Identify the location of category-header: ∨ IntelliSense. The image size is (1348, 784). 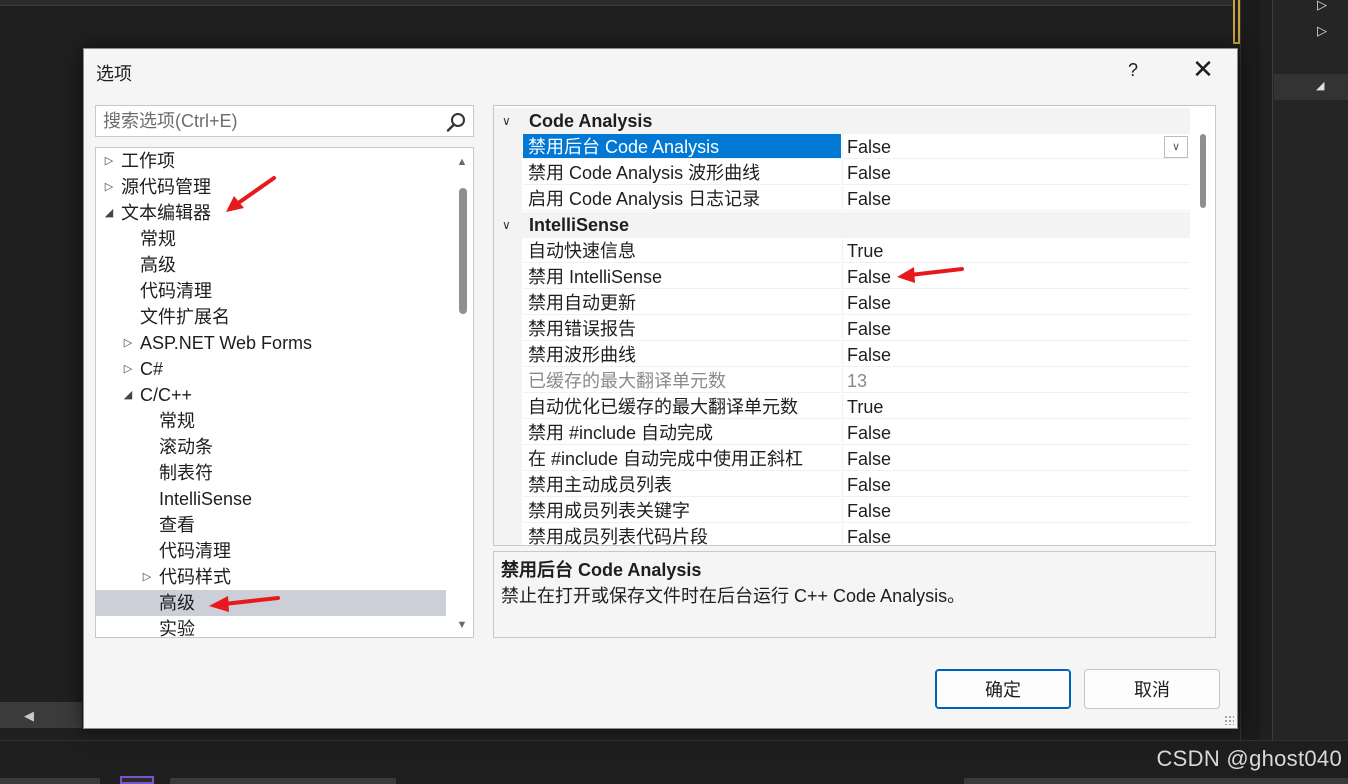
(842, 225).